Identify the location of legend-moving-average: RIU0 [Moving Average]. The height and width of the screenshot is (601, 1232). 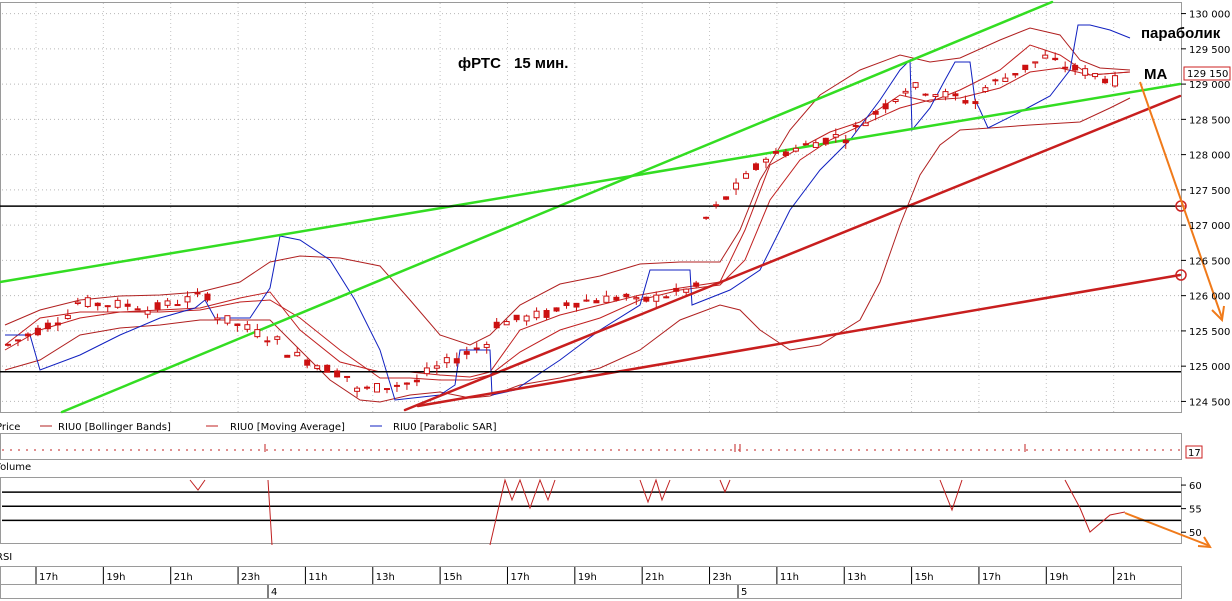
(287, 427).